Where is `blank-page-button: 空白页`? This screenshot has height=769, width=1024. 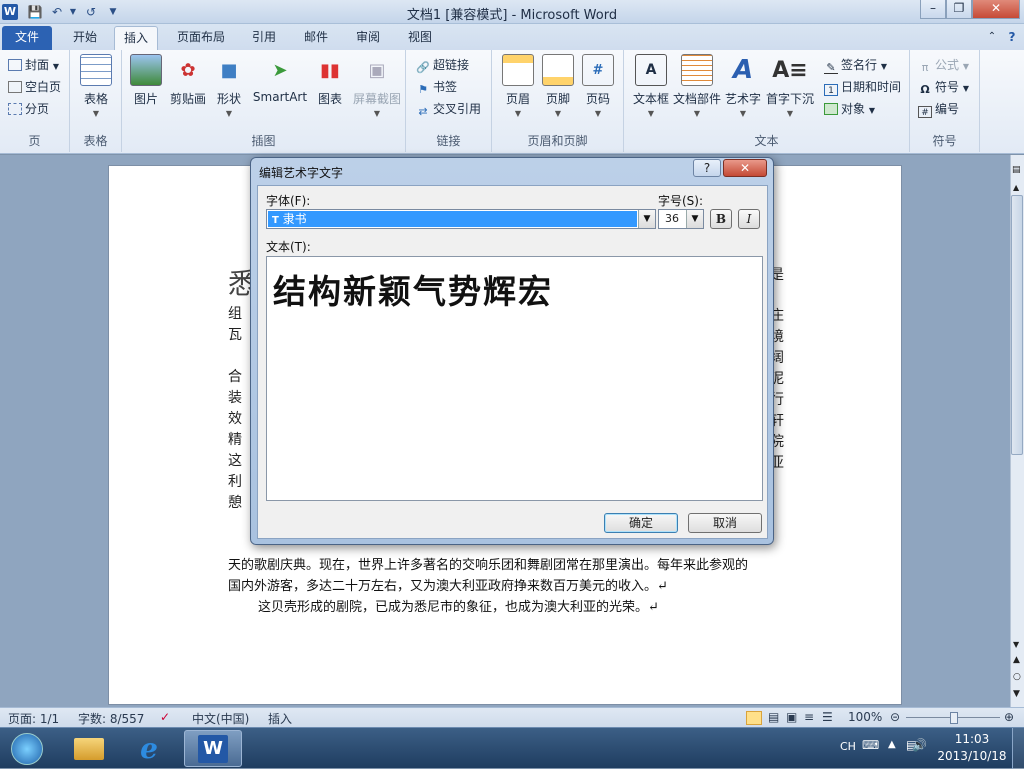
blank-page-button: 空白页 is located at coordinates (34, 86).